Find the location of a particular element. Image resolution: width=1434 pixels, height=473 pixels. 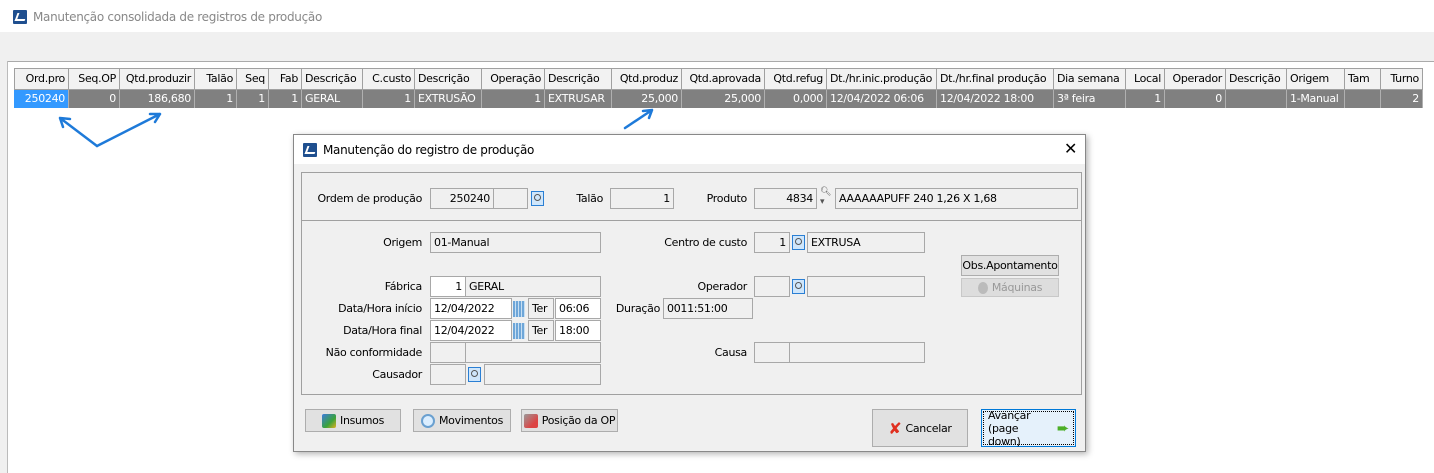

causador-code-field is located at coordinates (448, 374).